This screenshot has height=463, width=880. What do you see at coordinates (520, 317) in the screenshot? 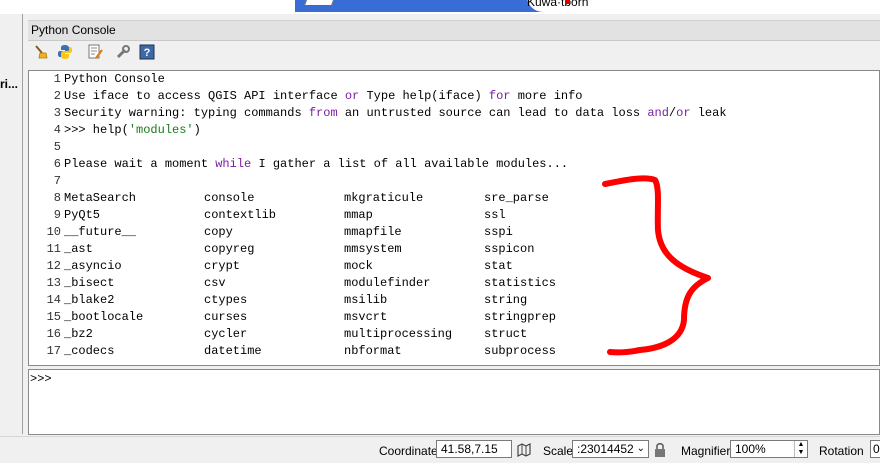
I see `module-name: stringprep` at bounding box center [520, 317].